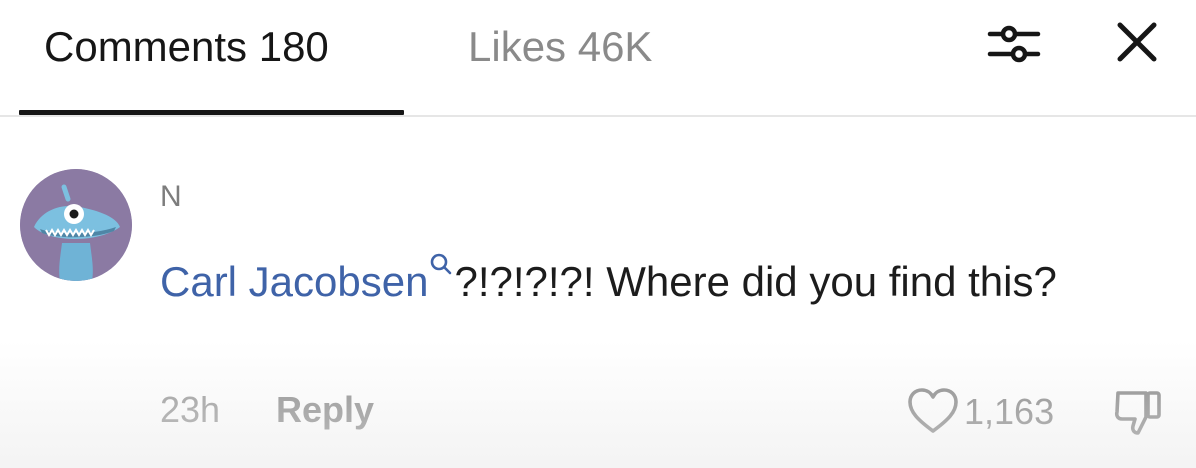  I want to click on monster-avatar, so click(76, 225).